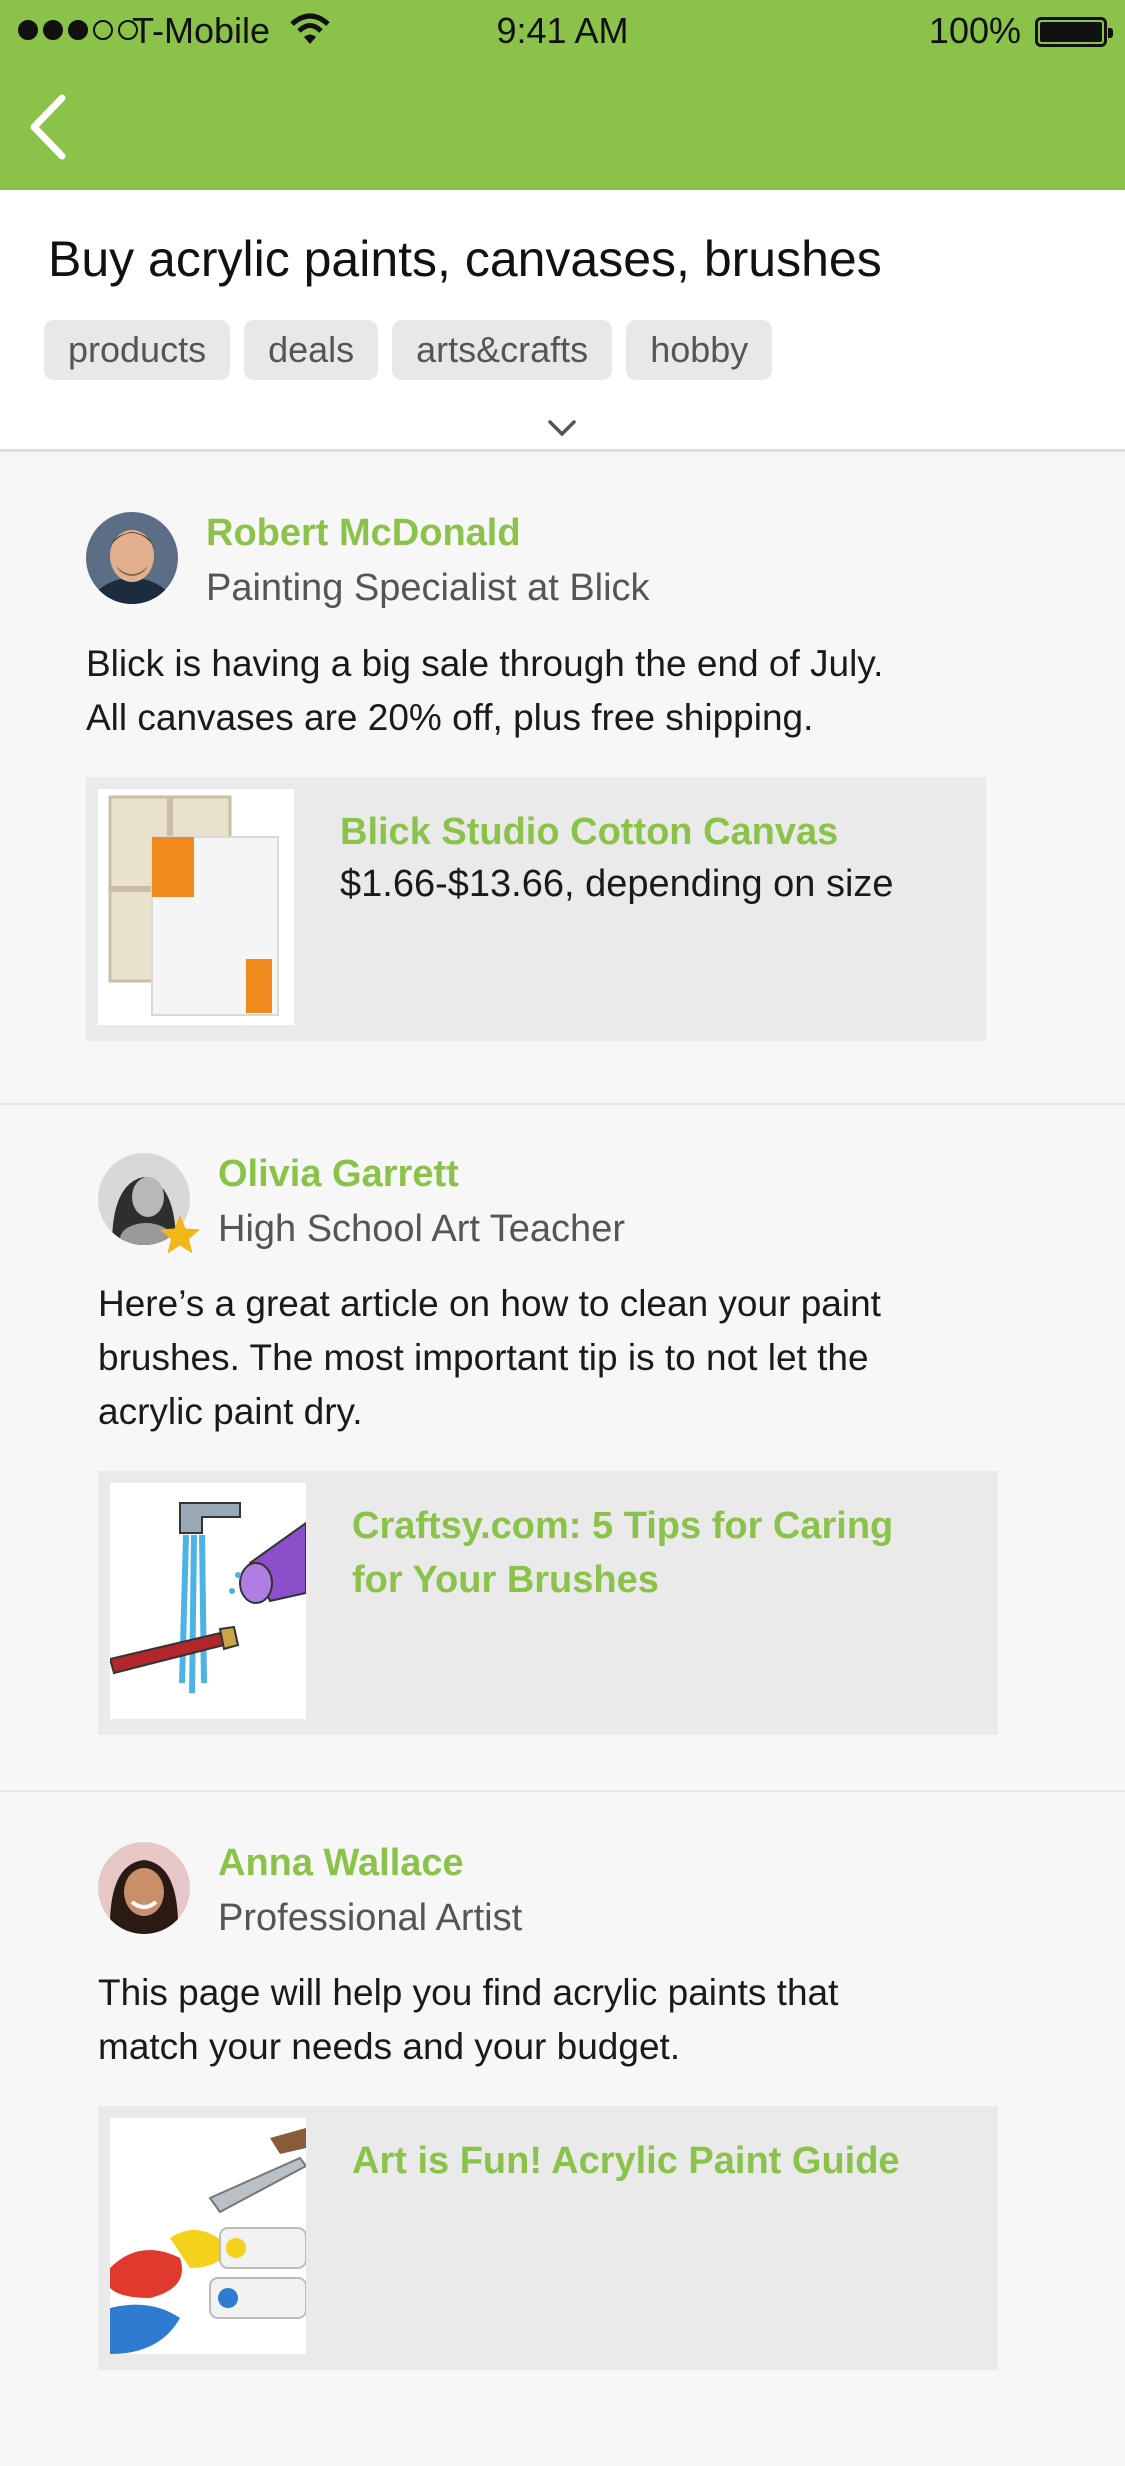 The height and width of the screenshot is (2466, 1125). What do you see at coordinates (465, 259) in the screenshot?
I see `topic-title: Buy acrylic paints, canvases, brushes` at bounding box center [465, 259].